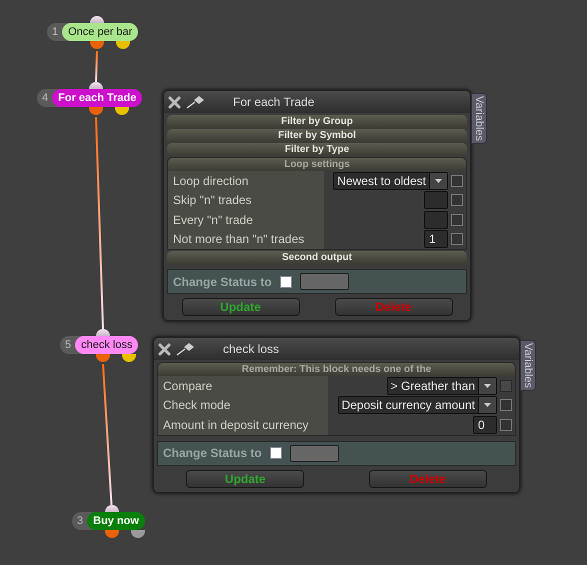 This screenshot has width=587, height=565. What do you see at coordinates (100, 32) in the screenshot?
I see `node-label: Once per bar` at bounding box center [100, 32].